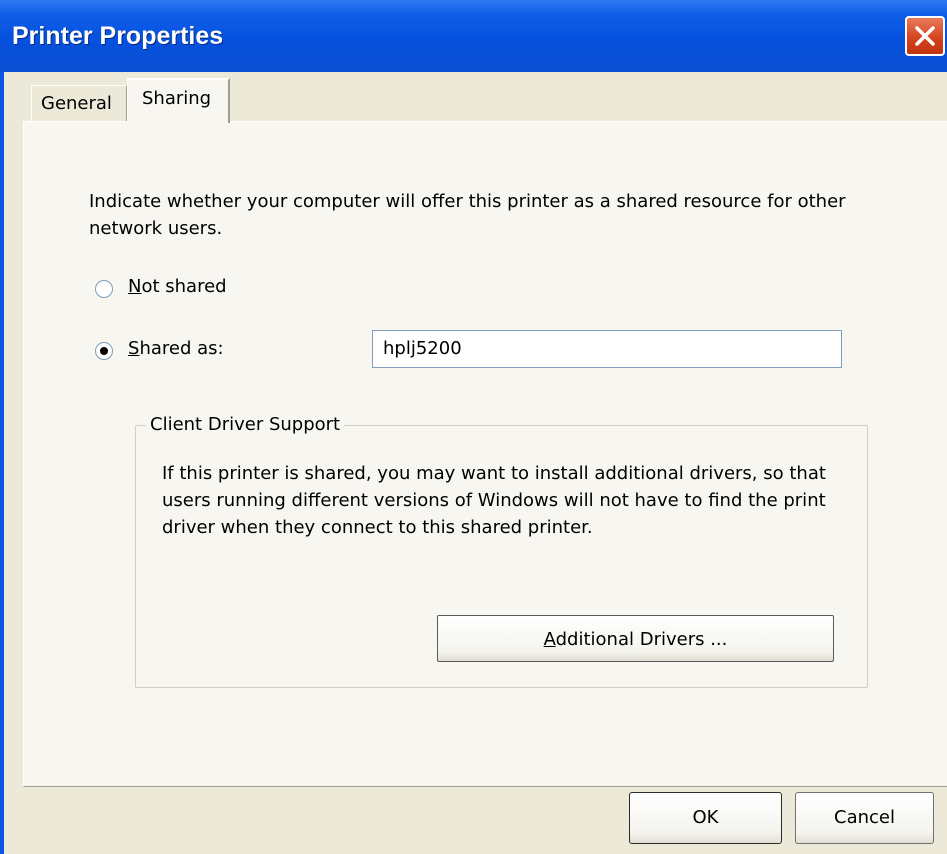 This screenshot has width=947, height=854. What do you see at coordinates (607, 349) in the screenshot?
I see `share-name-input: hplj5200` at bounding box center [607, 349].